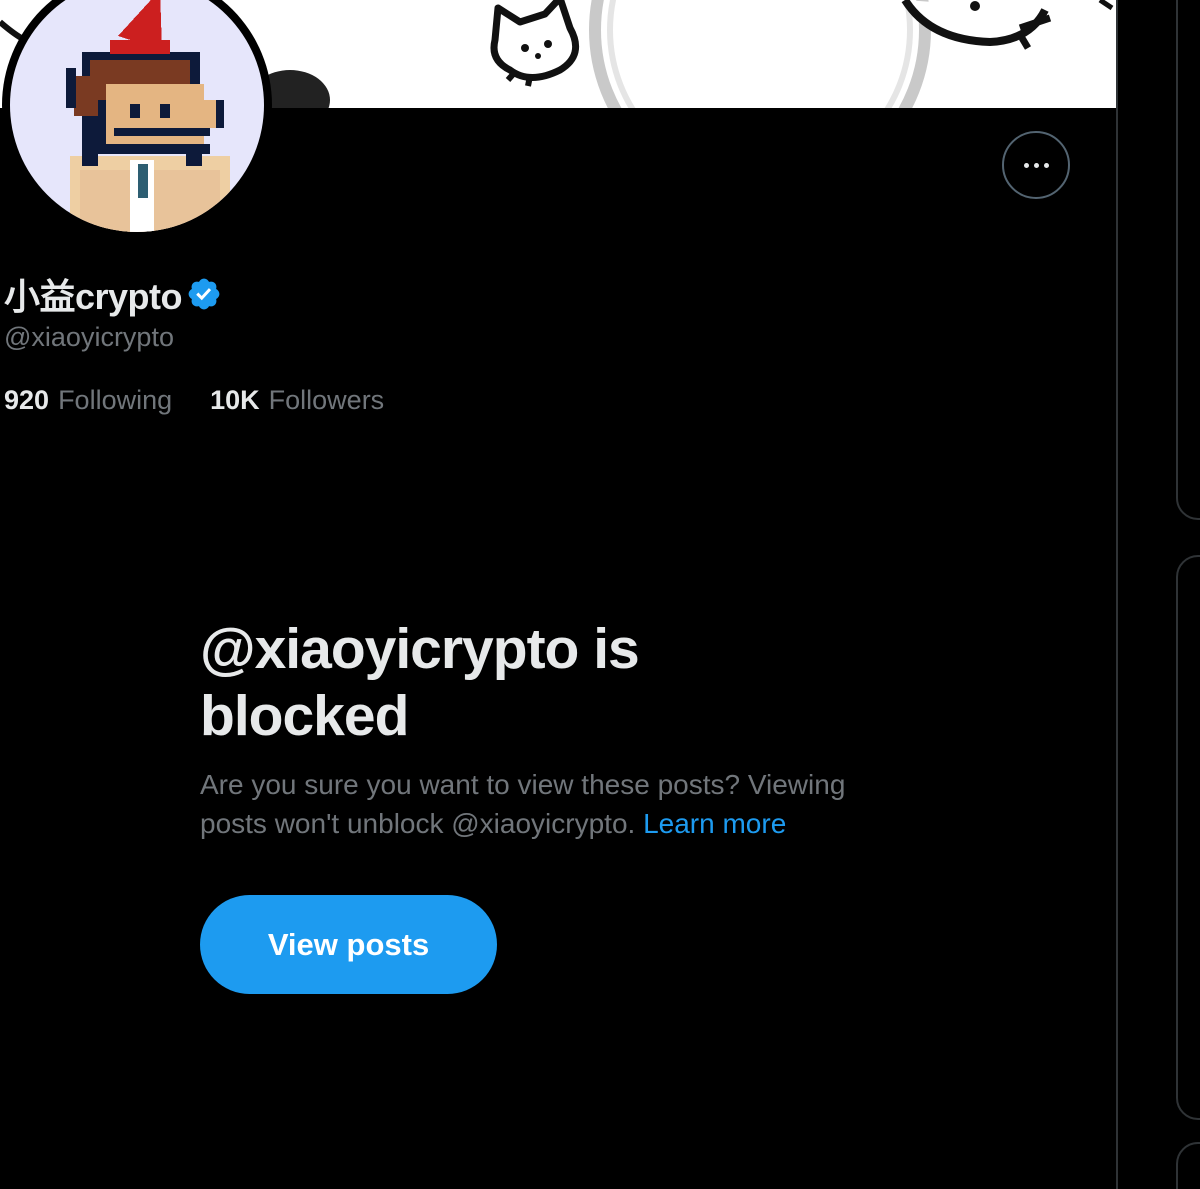 This screenshot has height=1189, width=1200. I want to click on more-options-button, so click(1036, 165).